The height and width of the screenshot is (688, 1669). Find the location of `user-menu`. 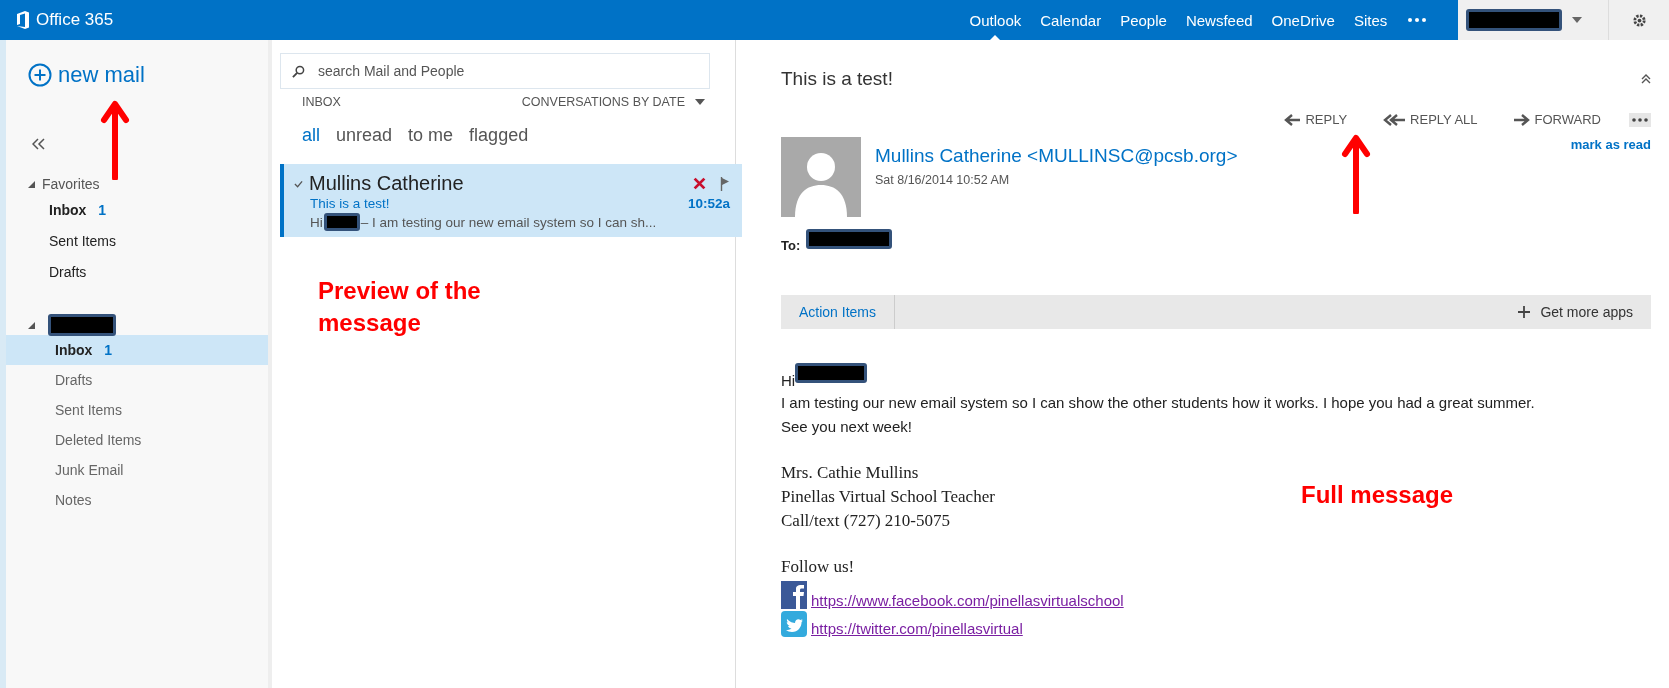

user-menu is located at coordinates (1533, 20).